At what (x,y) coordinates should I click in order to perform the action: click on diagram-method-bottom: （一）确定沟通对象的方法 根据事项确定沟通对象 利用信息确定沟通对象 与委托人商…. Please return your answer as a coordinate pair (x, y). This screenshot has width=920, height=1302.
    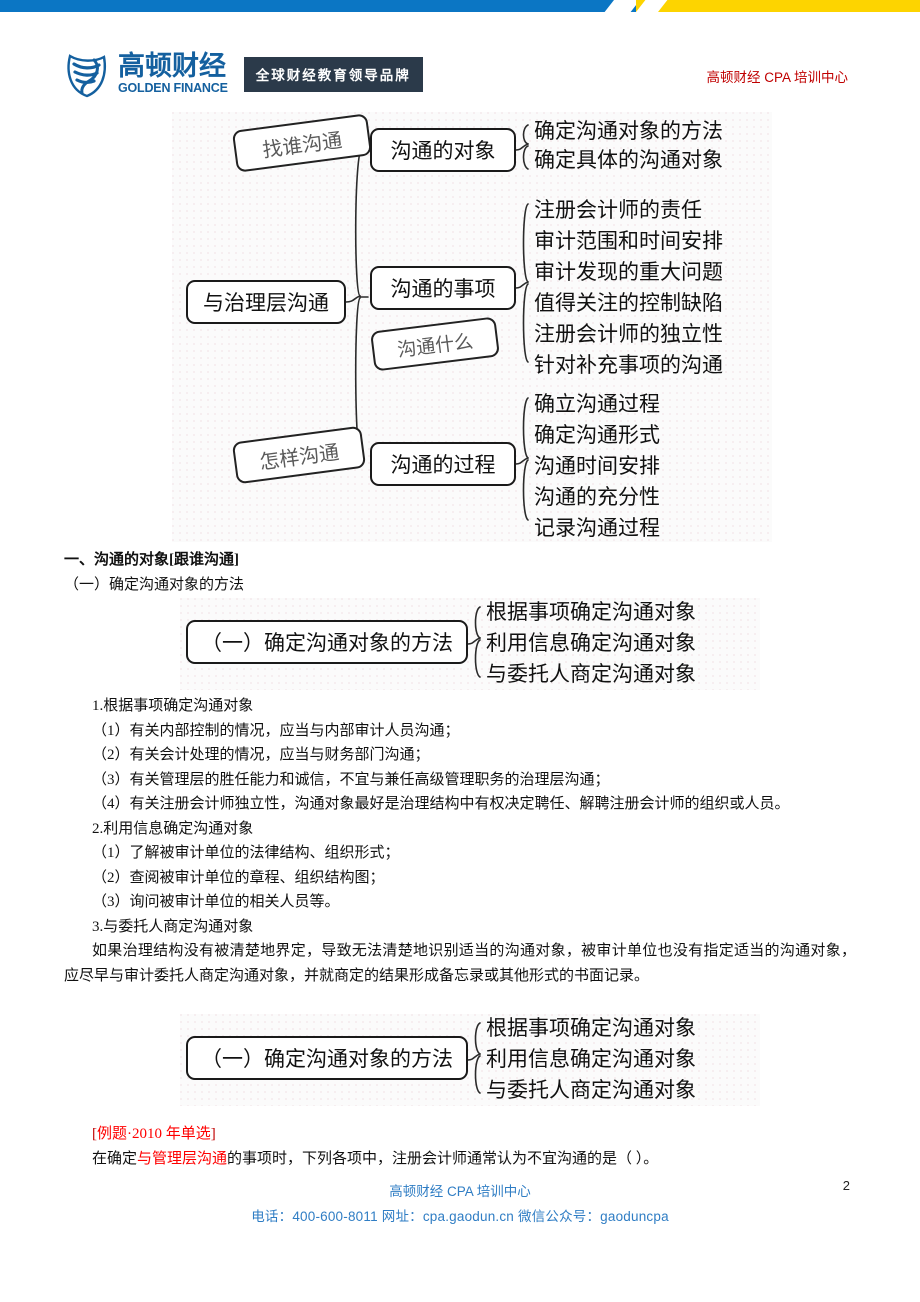
    Looking at the image, I should click on (470, 1060).